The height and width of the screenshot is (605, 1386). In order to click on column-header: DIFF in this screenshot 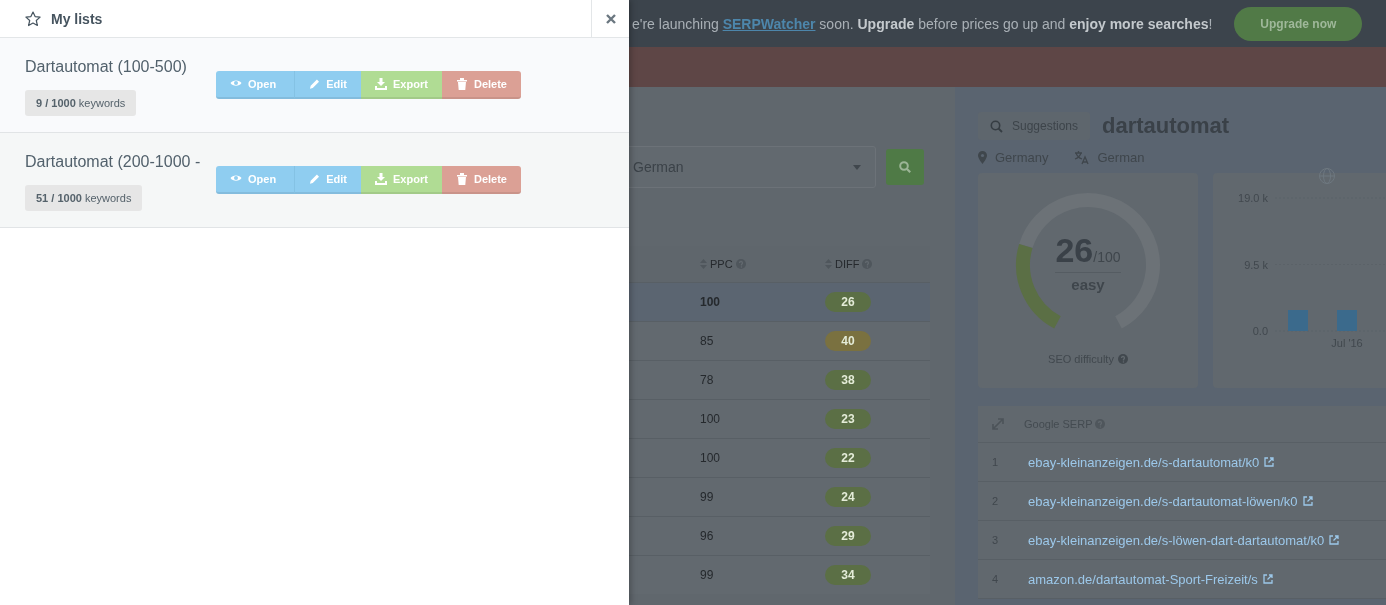, I will do `click(847, 264)`.